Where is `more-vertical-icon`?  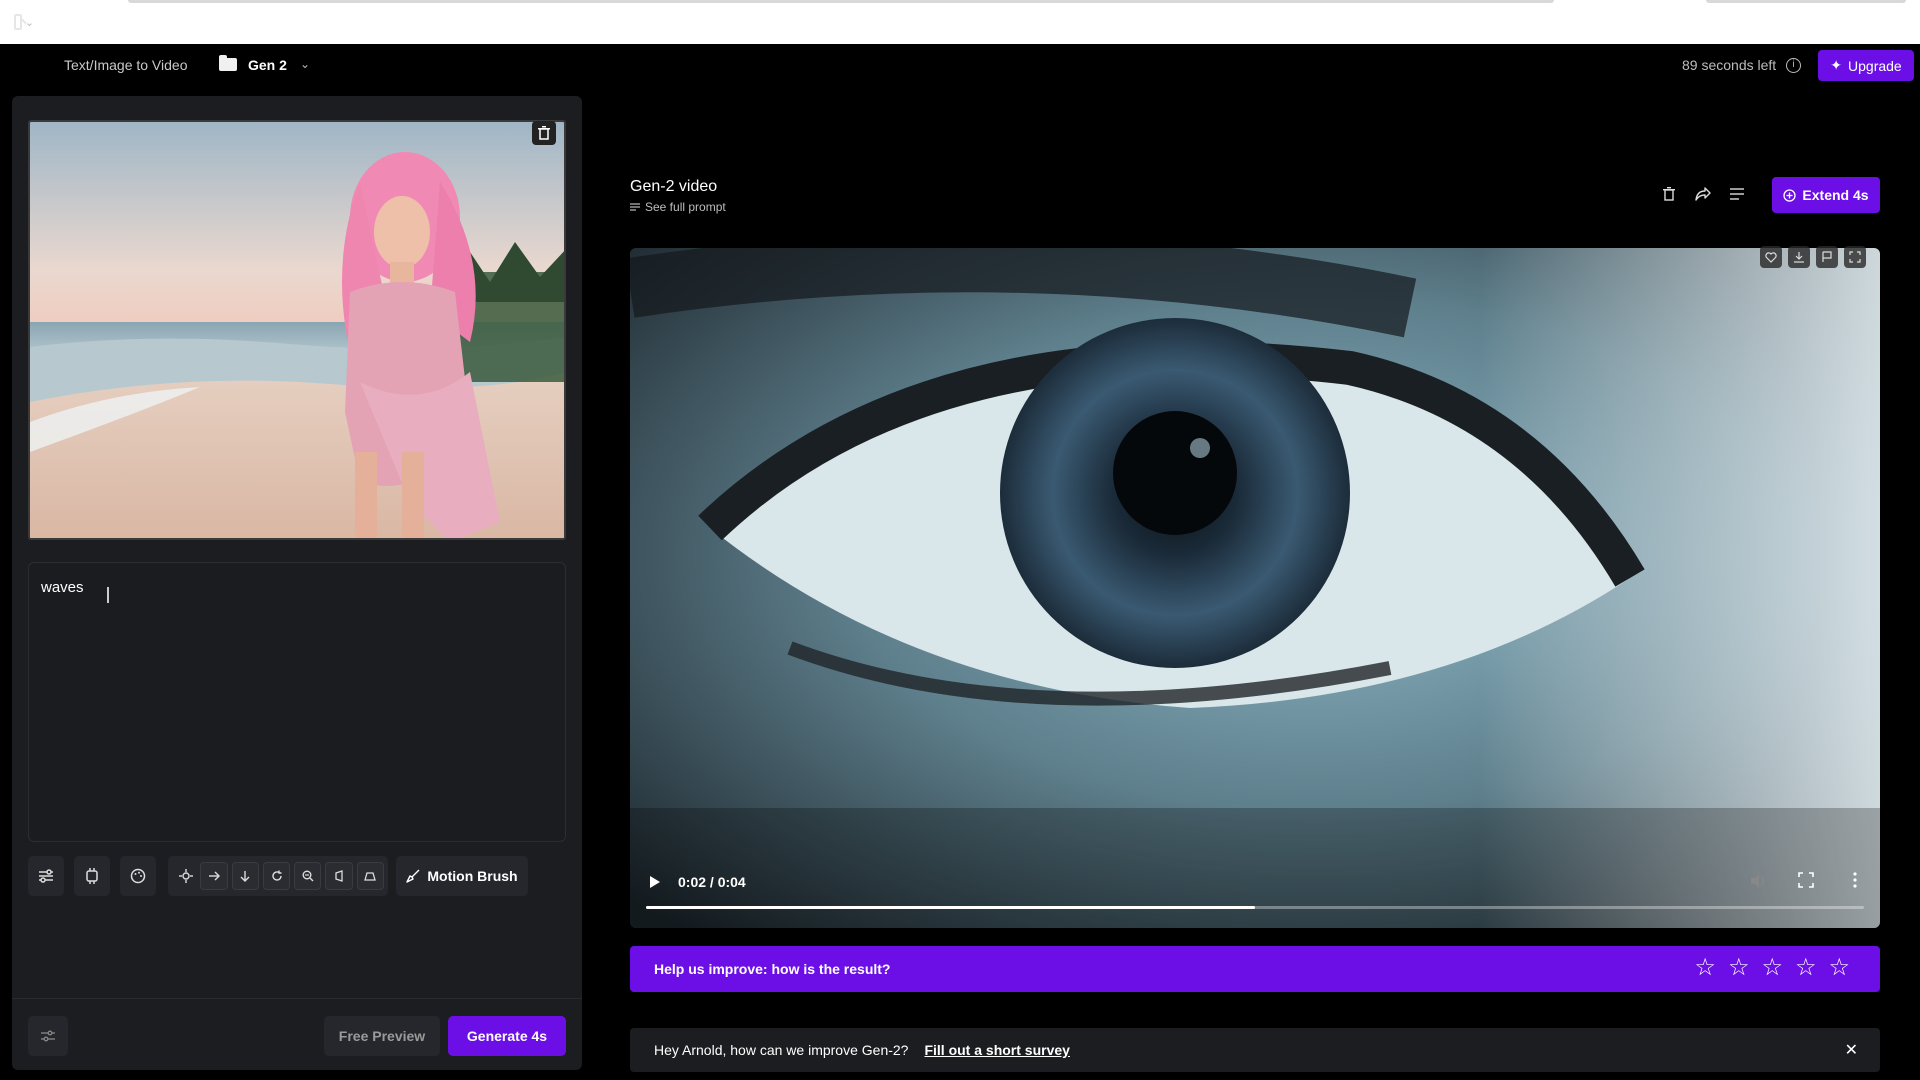 more-vertical-icon is located at coordinates (1855, 880).